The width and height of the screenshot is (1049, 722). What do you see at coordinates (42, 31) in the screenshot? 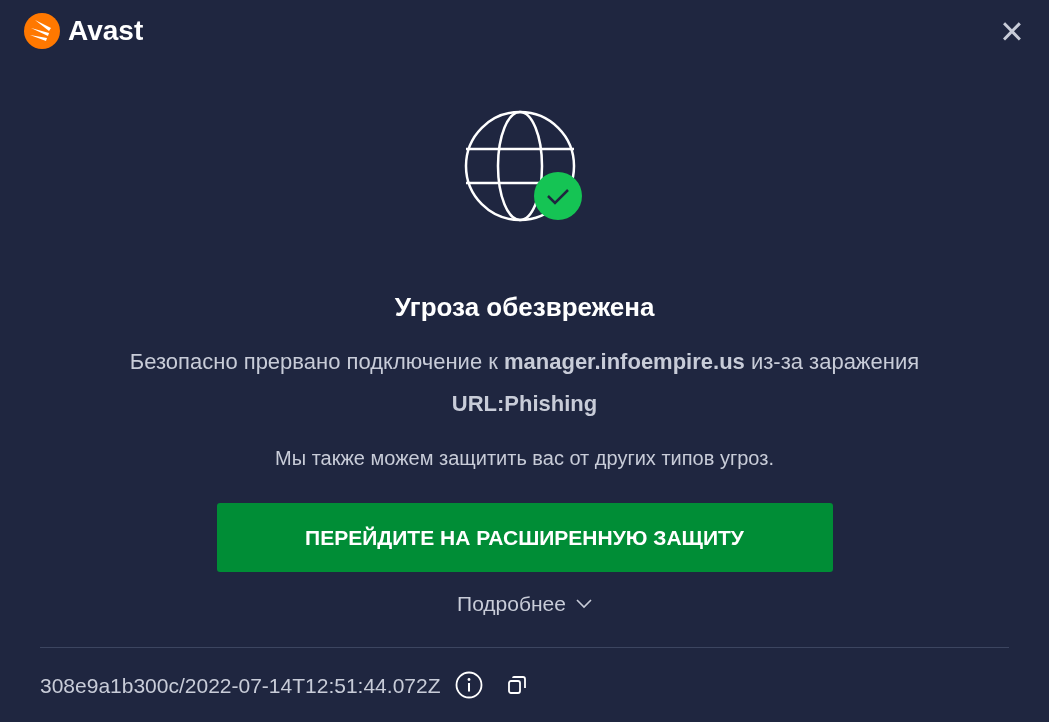
I see `logo-icon` at bounding box center [42, 31].